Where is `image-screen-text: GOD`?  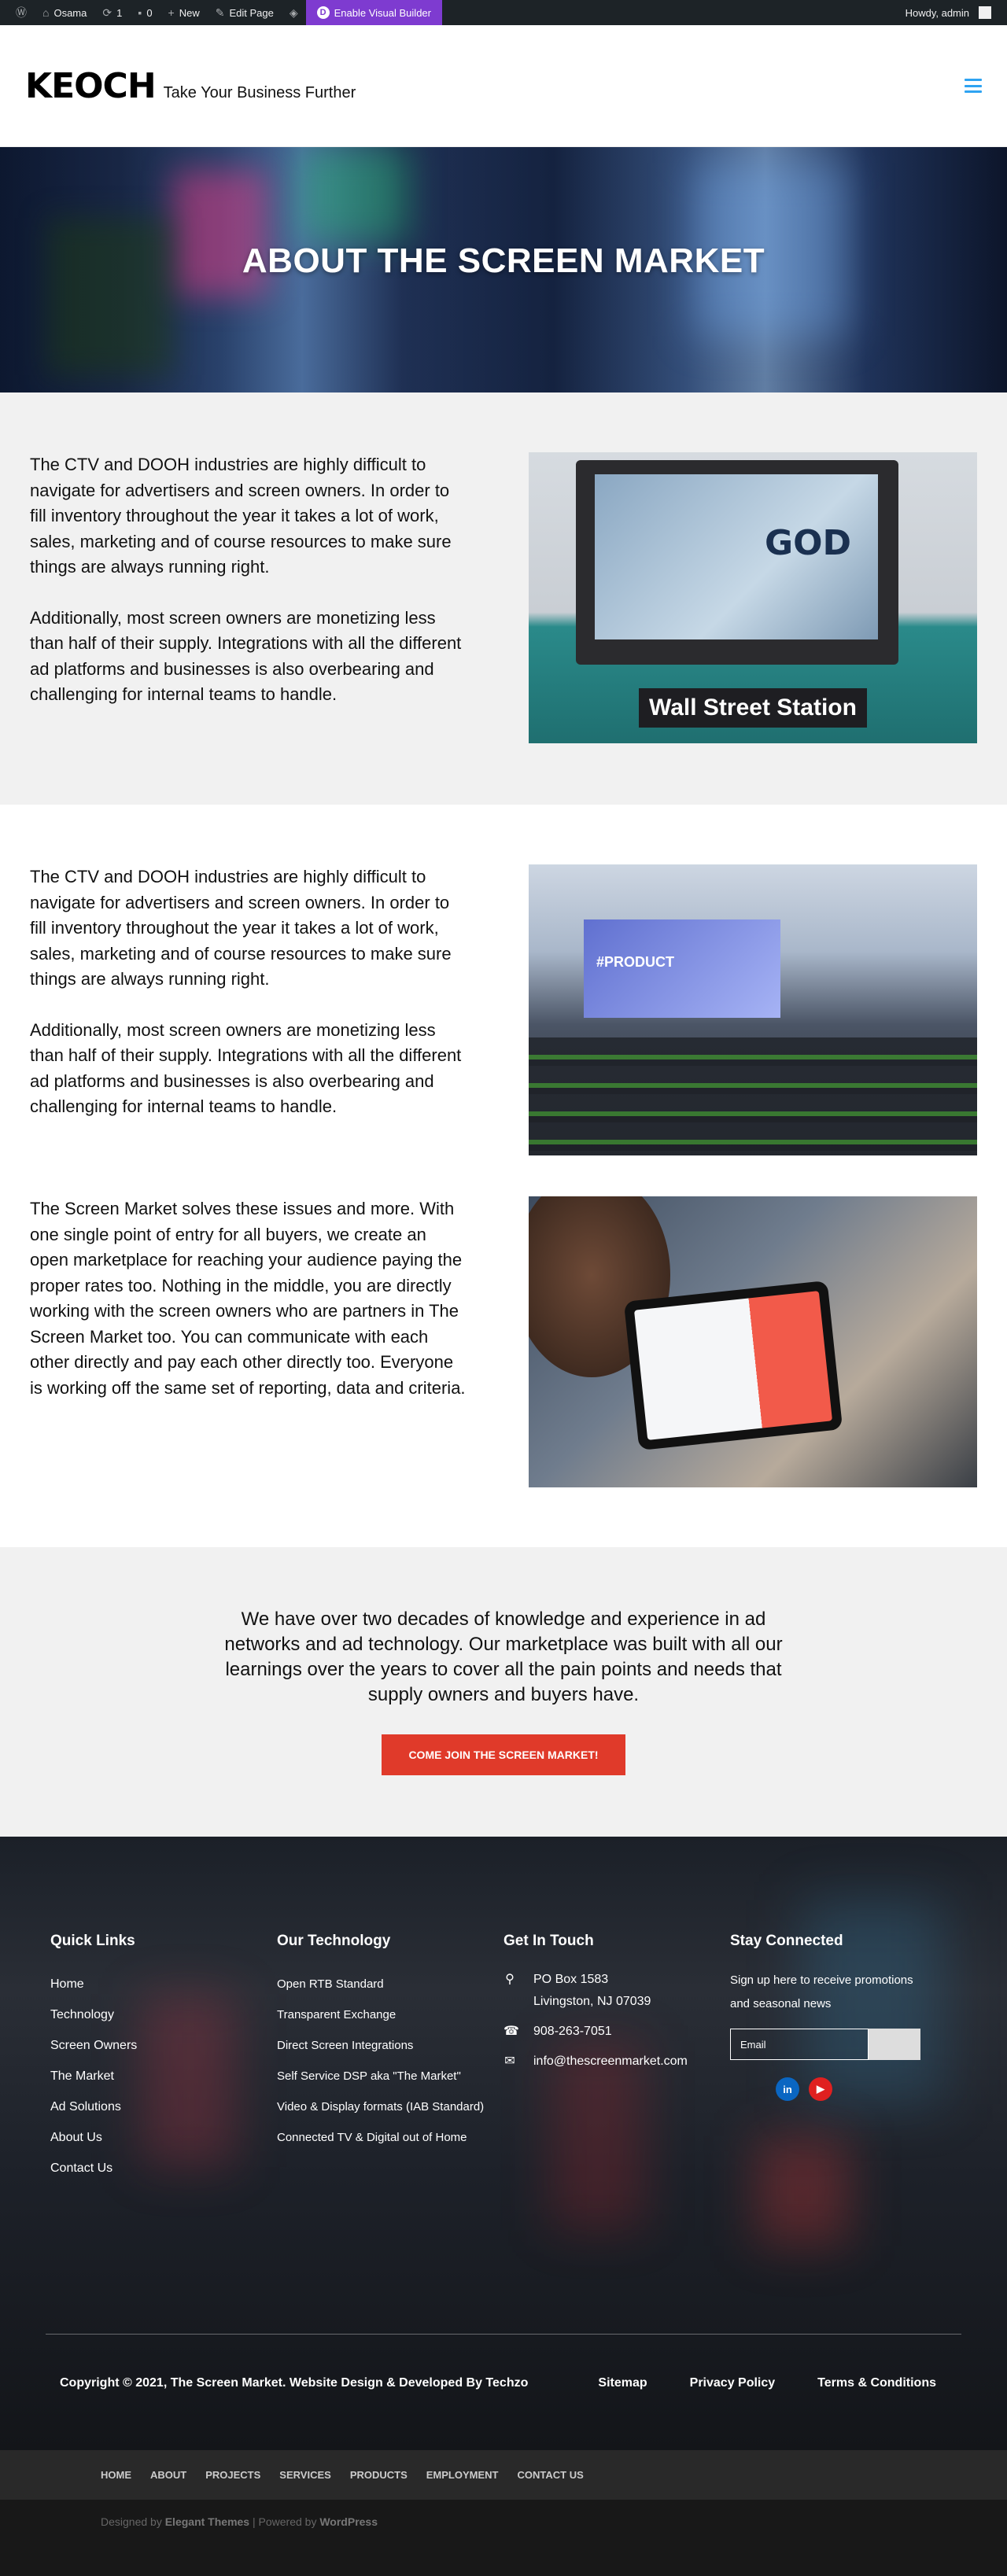
image-screen-text: GOD is located at coordinates (808, 543).